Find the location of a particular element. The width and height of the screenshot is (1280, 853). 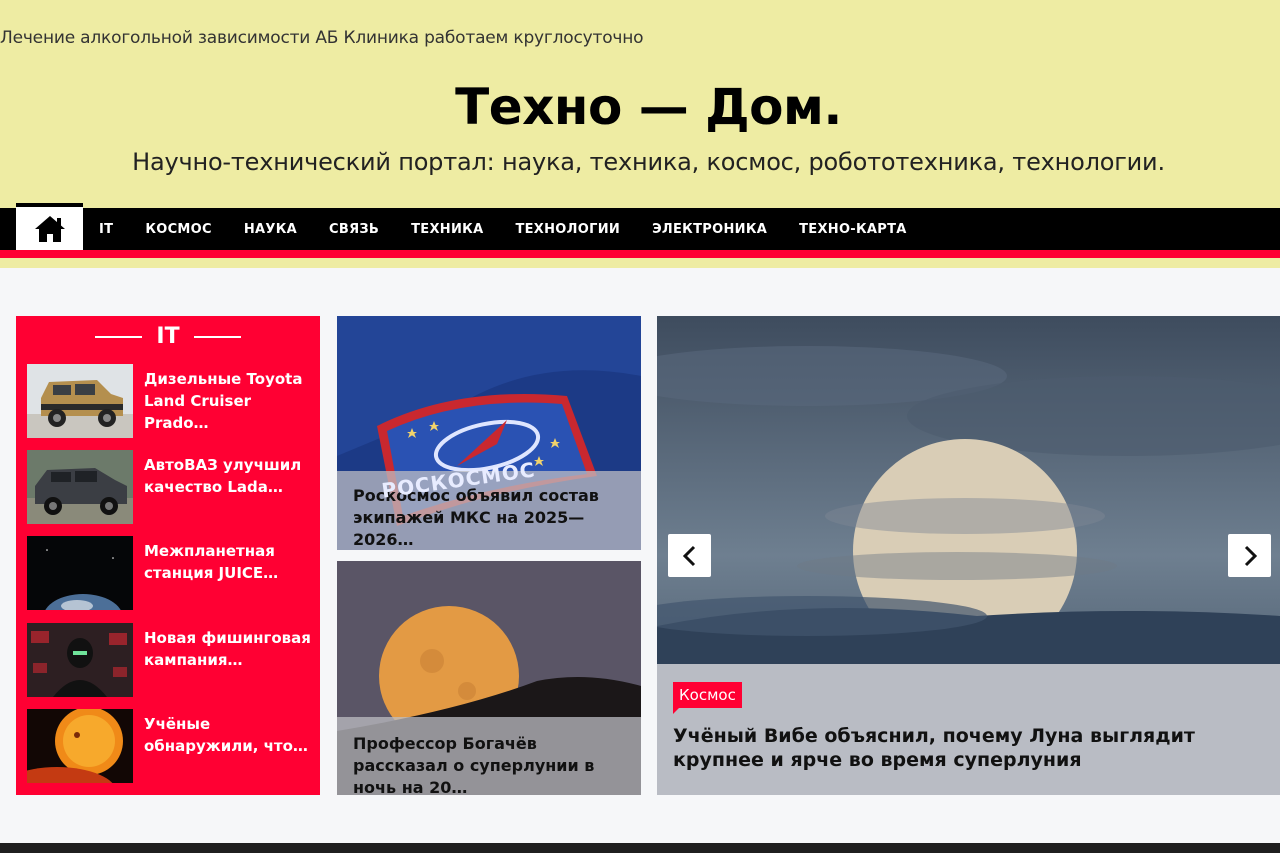

nav-item-tehnika: Техника is located at coordinates (447, 229).